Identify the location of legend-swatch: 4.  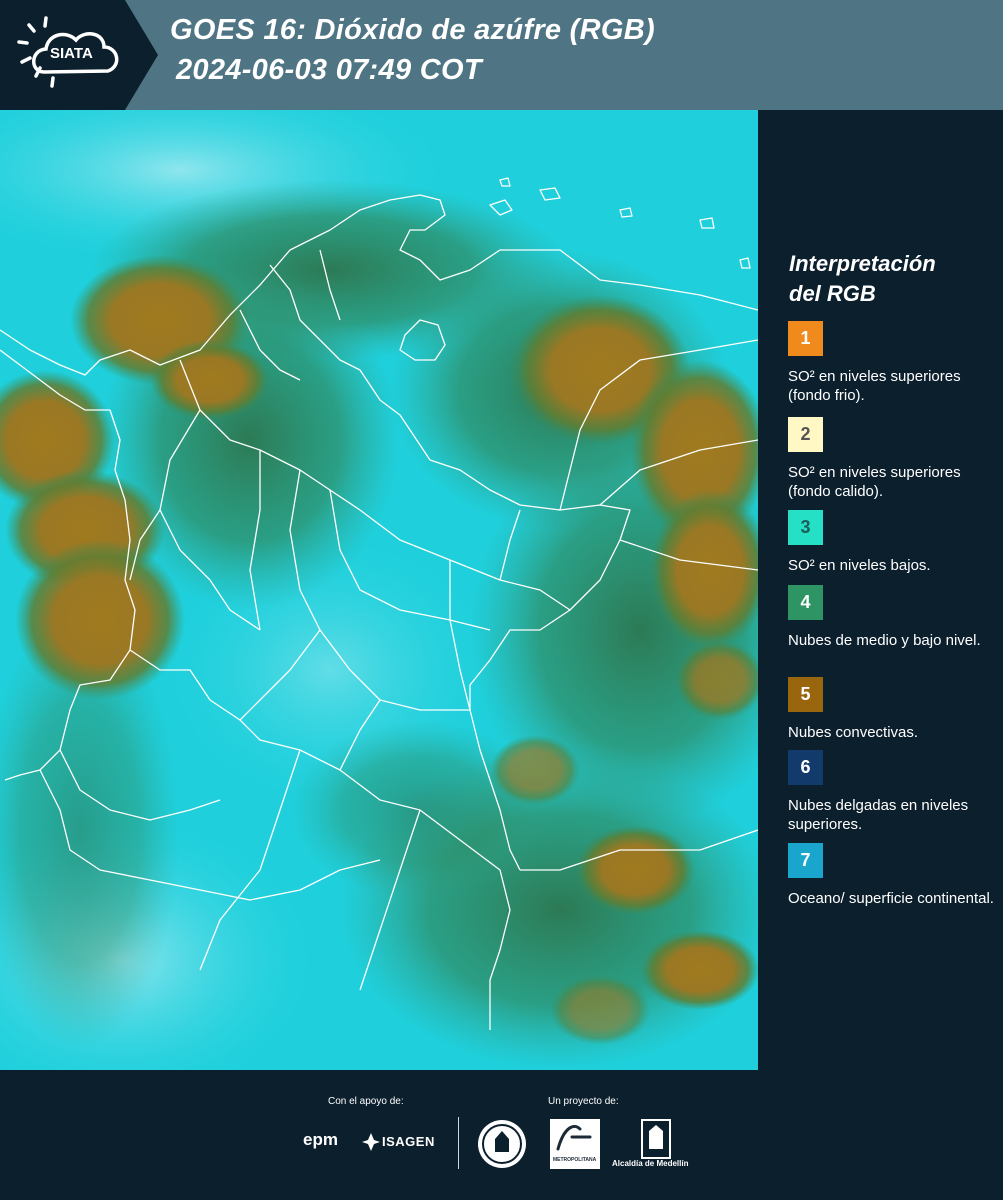
(805, 602).